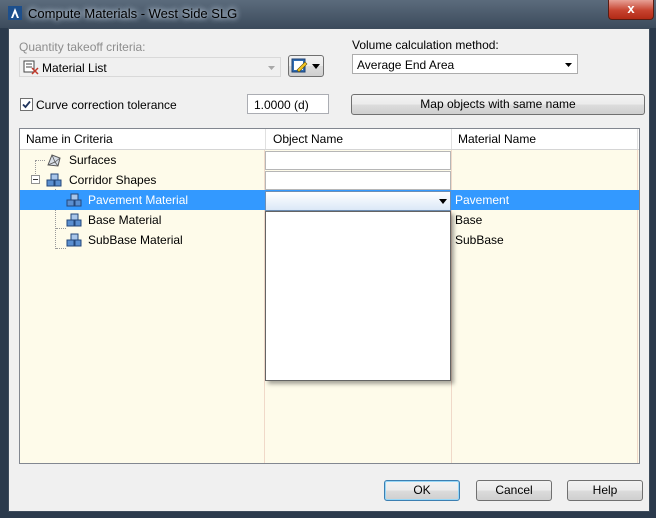 The image size is (656, 518). I want to click on help-button: Help, so click(605, 490).